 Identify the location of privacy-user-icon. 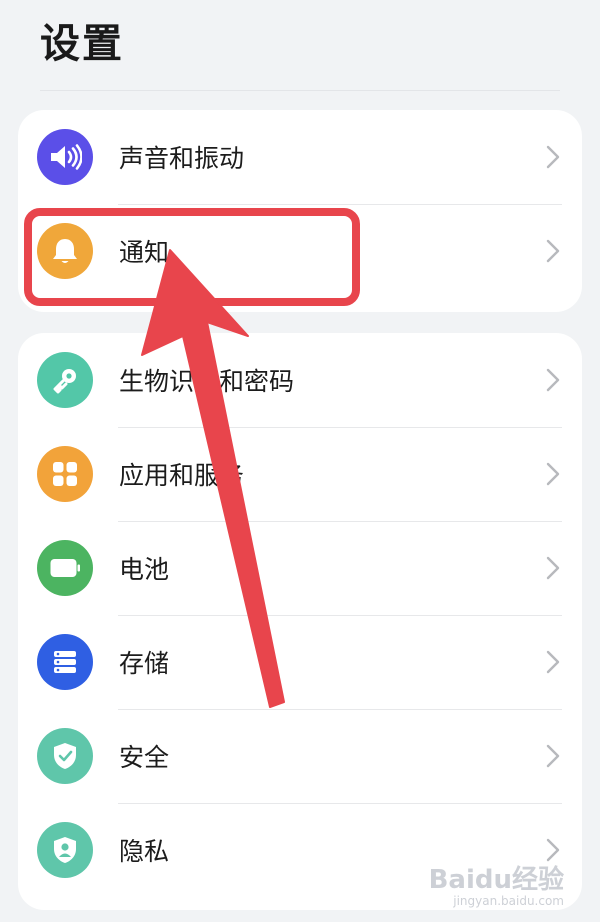
(65, 850).